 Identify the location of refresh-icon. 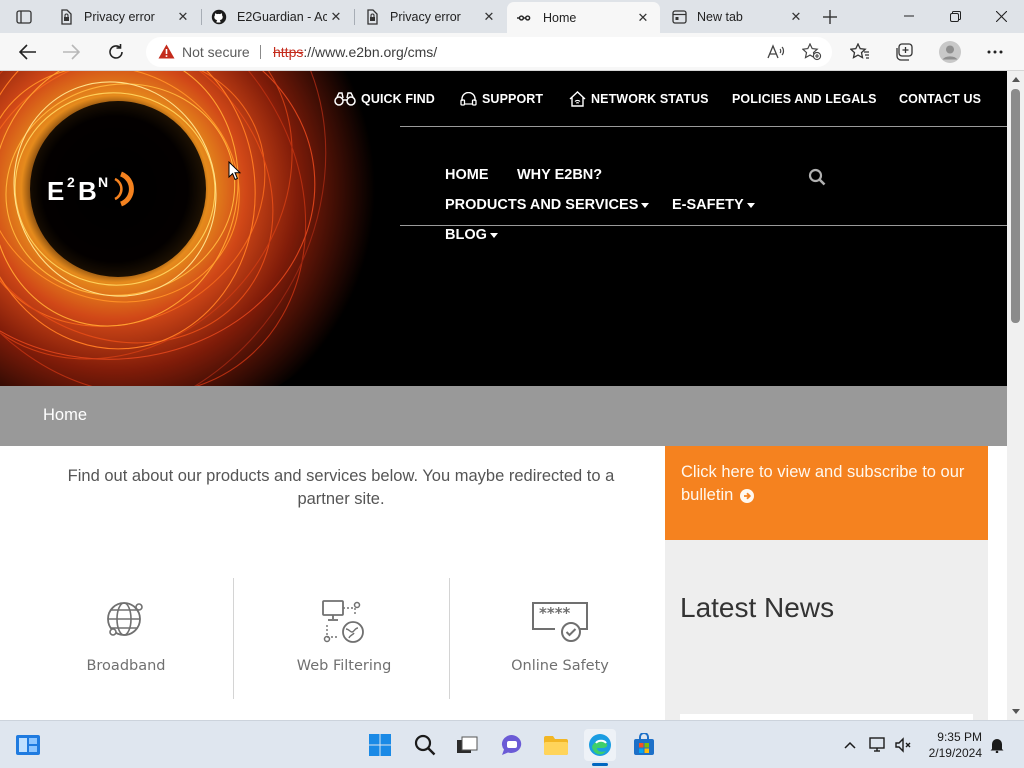
(116, 51).